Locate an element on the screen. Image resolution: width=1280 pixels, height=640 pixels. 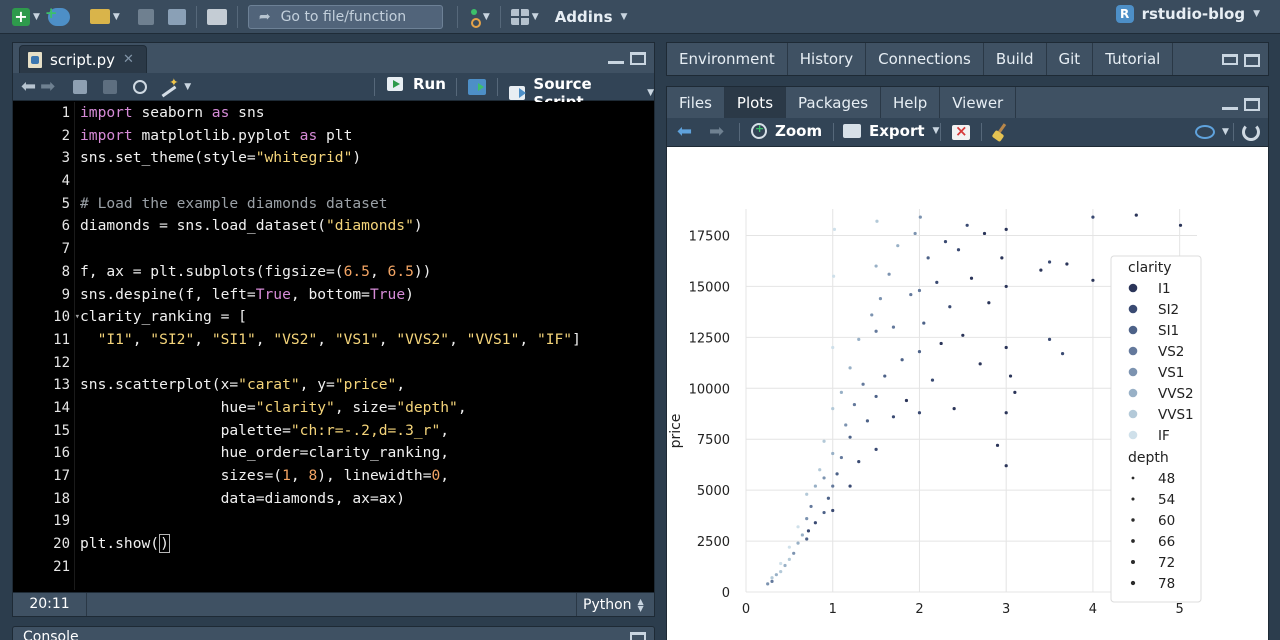
code-token: 6.5 is located at coordinates (356, 271).